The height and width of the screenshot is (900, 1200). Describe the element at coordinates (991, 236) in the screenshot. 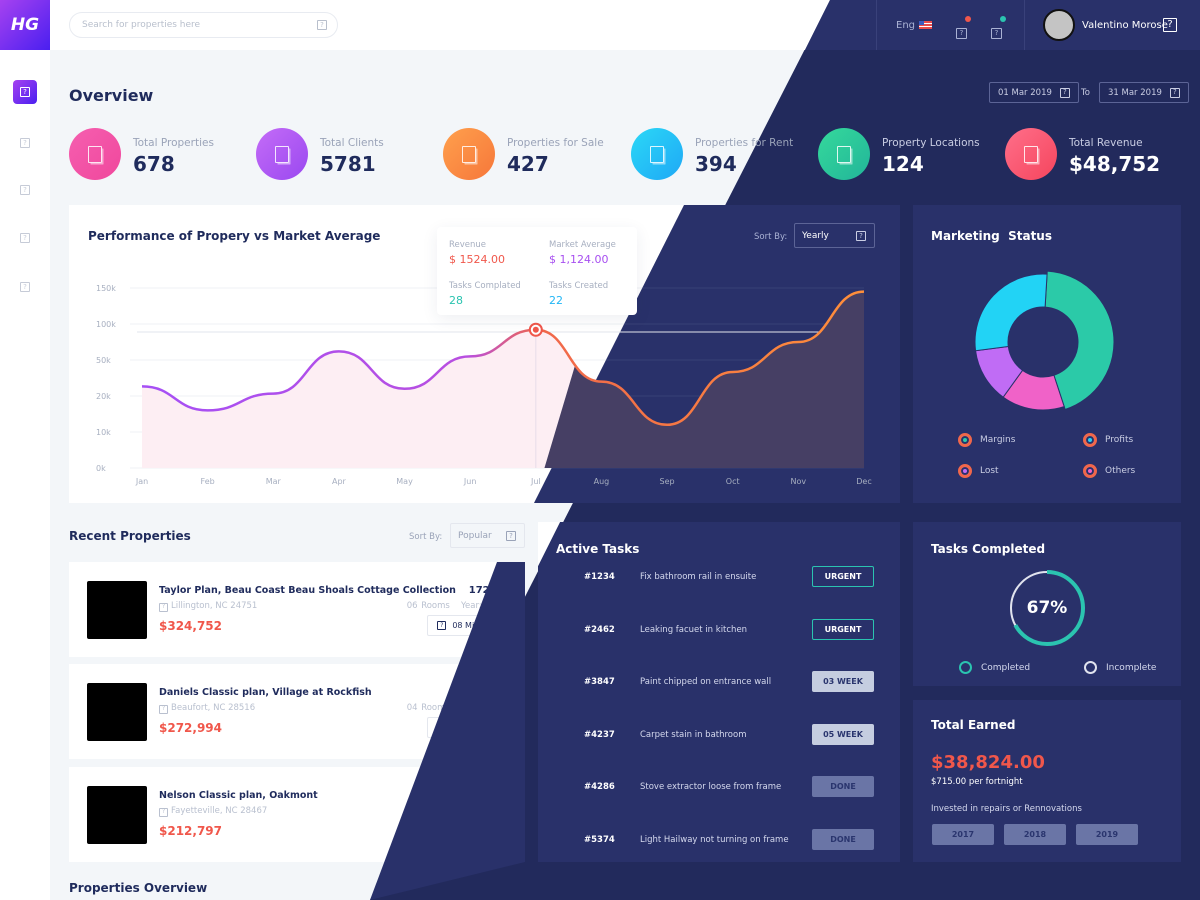

I see `marketing-title: Marketing Status` at that location.